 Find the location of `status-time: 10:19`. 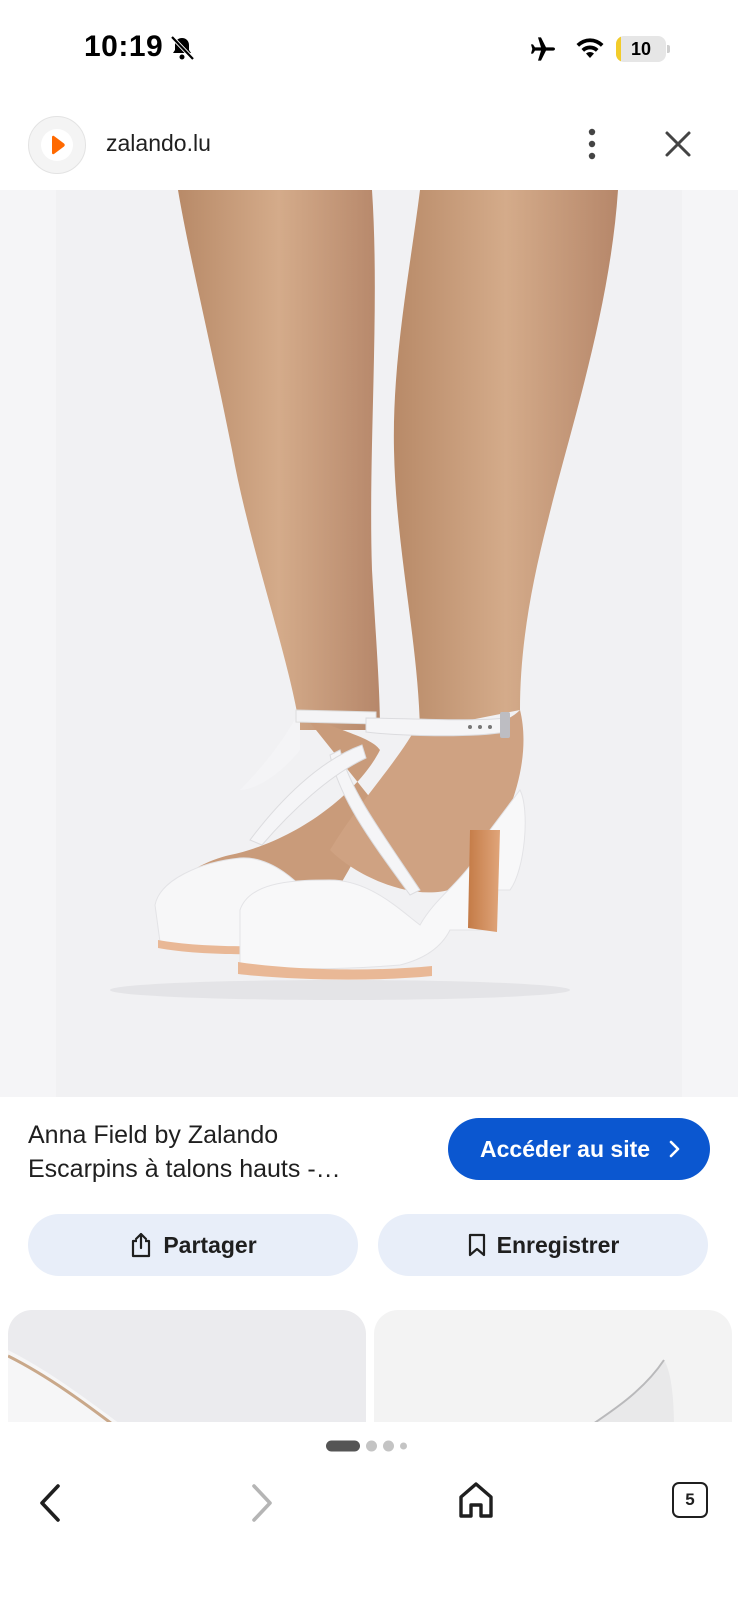

status-time: 10:19 is located at coordinates (124, 46).